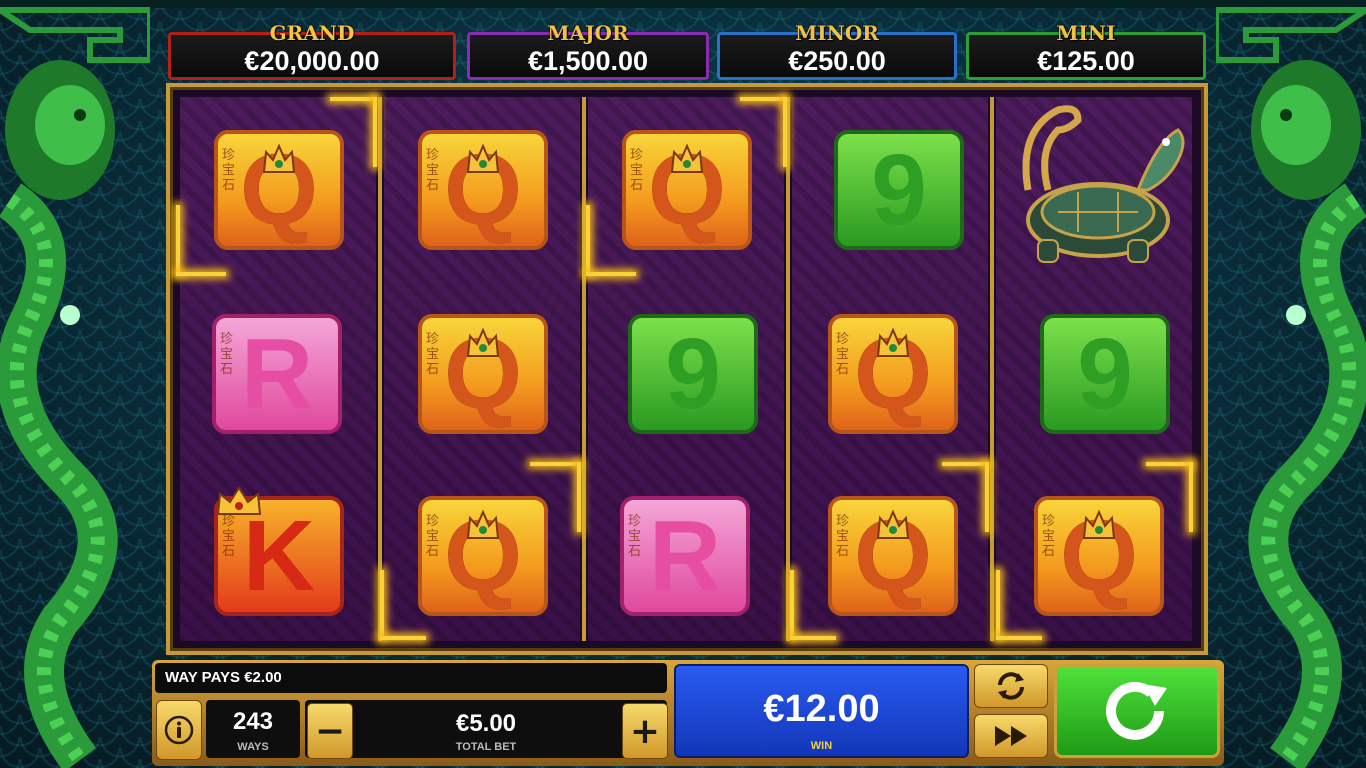 This screenshot has height=768, width=1366. Describe the element at coordinates (683, 4) in the screenshot. I see `top-strip` at that location.